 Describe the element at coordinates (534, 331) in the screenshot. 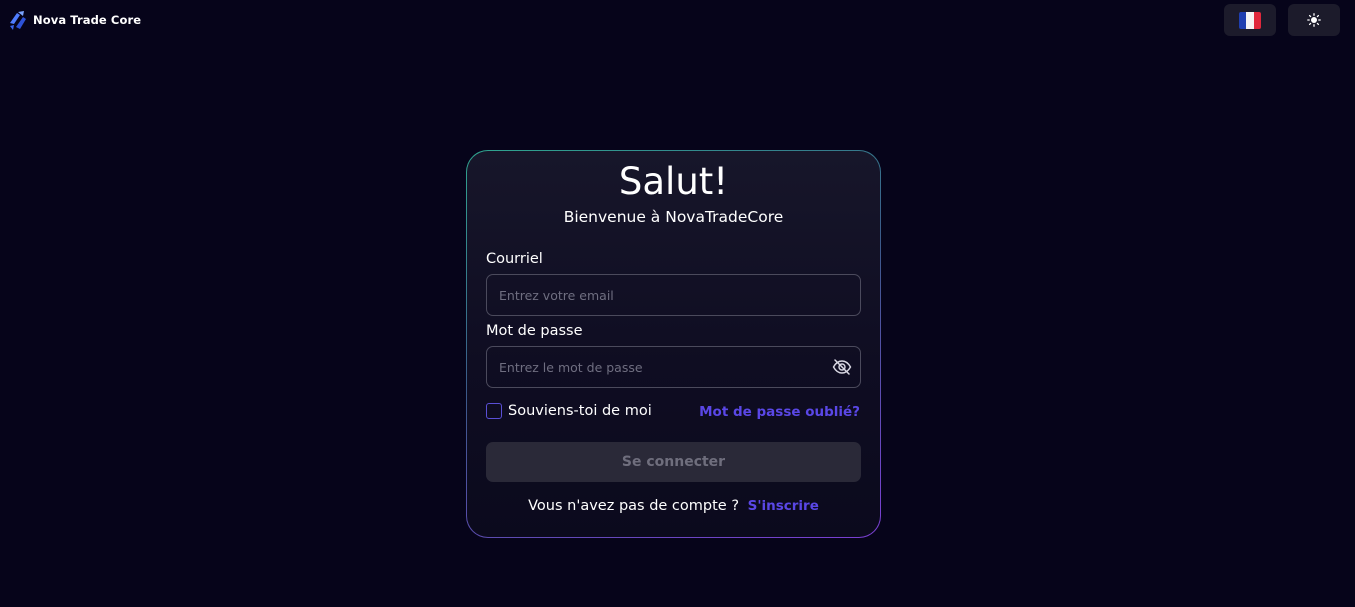

I see `password-label: Mot de passe` at that location.